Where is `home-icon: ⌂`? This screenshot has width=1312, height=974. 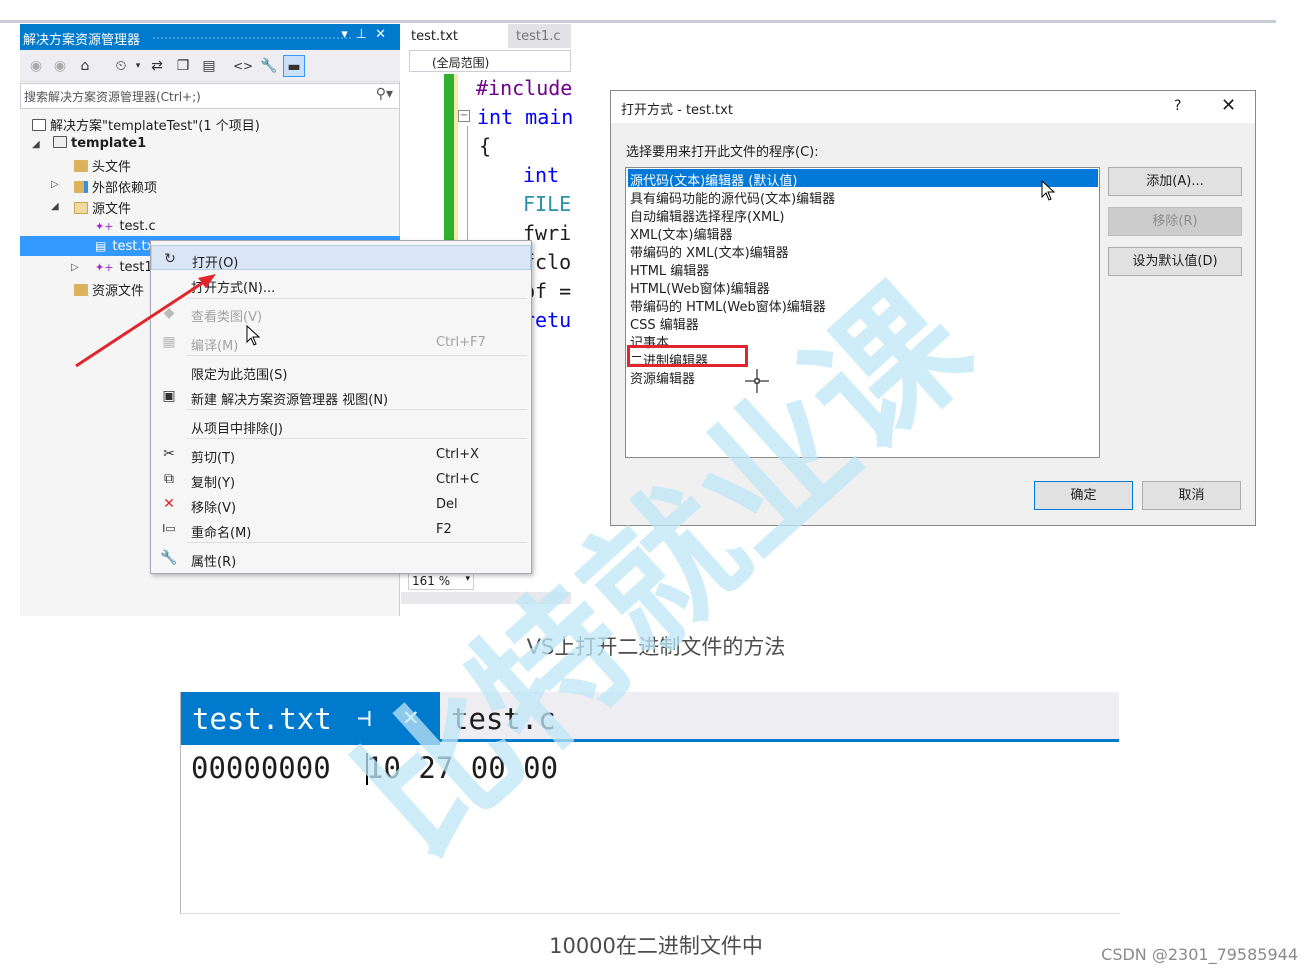 home-icon: ⌂ is located at coordinates (85, 66).